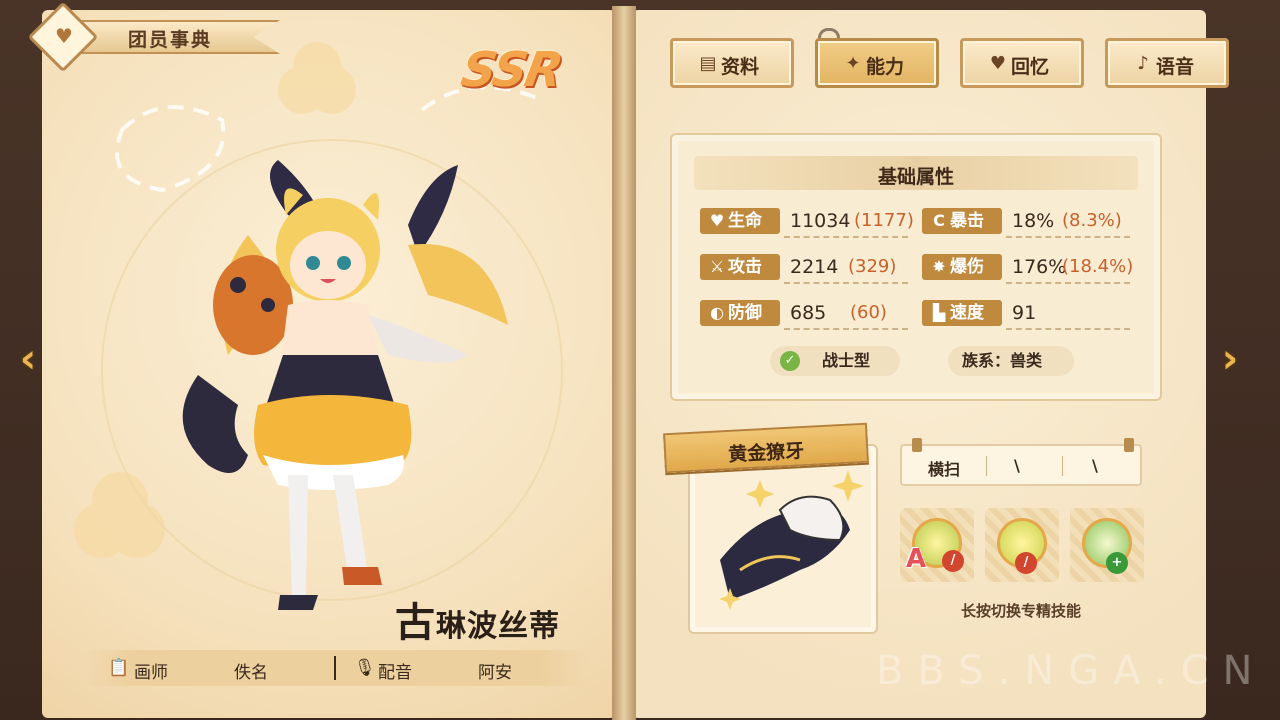 The image size is (1280, 720). What do you see at coordinates (790, 361) in the screenshot?
I see `check-icon: ✓` at bounding box center [790, 361].